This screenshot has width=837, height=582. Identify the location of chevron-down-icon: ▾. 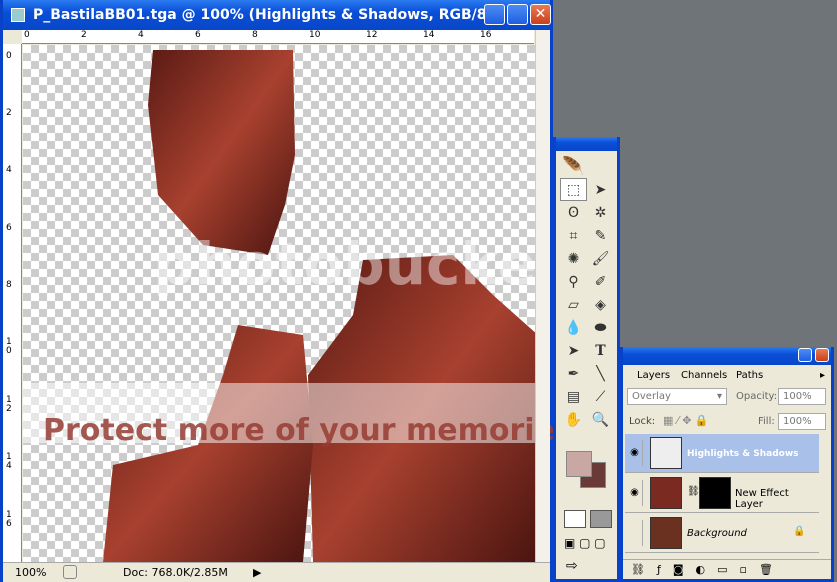
(719, 396).